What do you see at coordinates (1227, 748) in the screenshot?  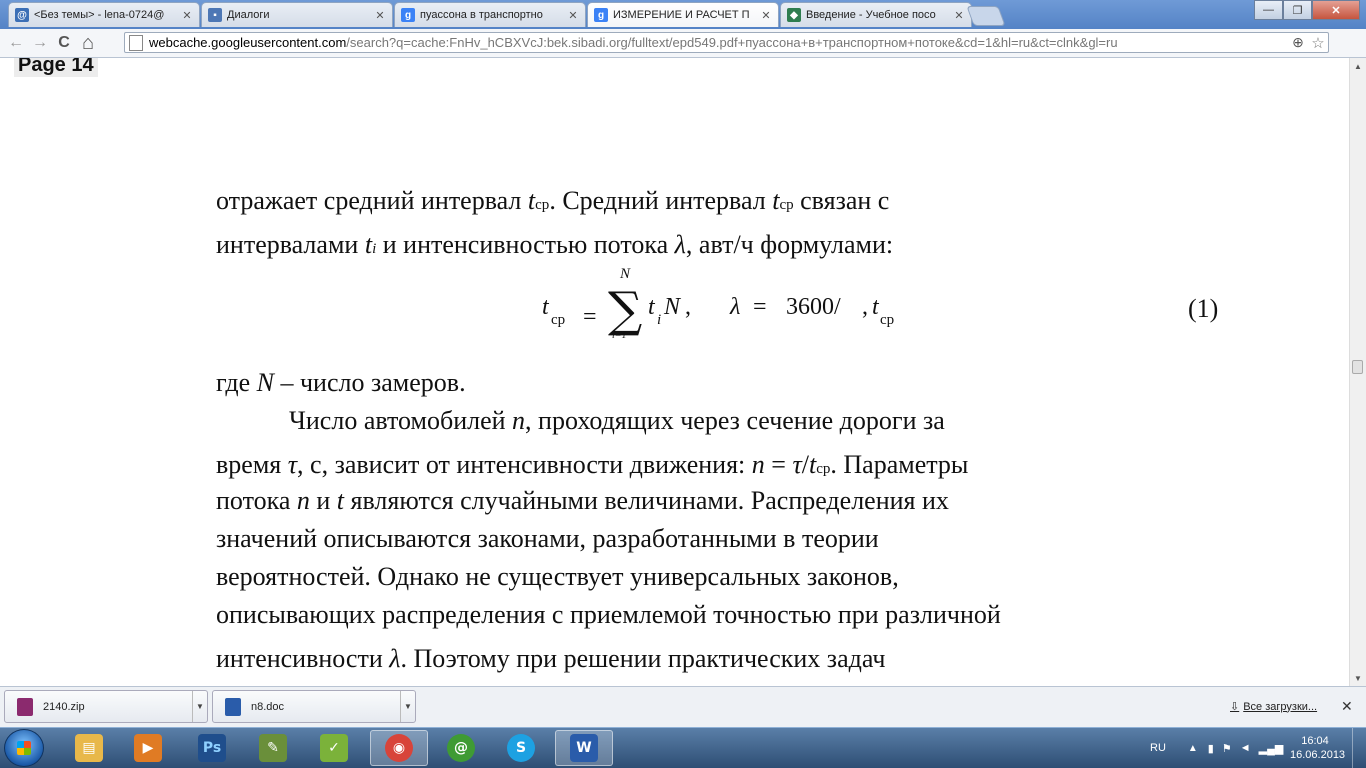 I see `flag-icon: ⚑` at bounding box center [1227, 748].